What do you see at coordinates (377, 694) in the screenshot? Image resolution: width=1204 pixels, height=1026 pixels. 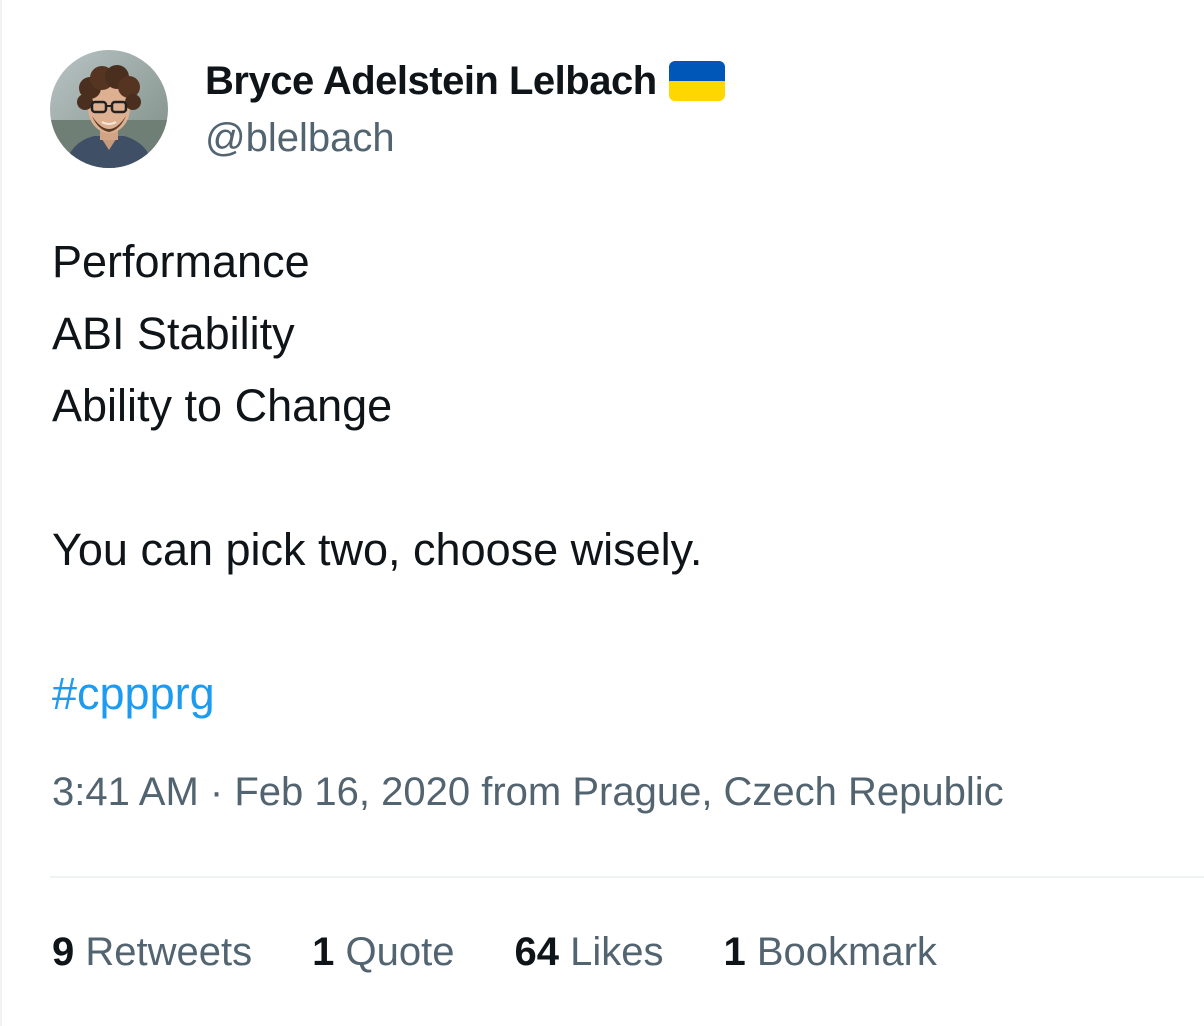 I see `hashtag-link: #cppprg` at bounding box center [377, 694].